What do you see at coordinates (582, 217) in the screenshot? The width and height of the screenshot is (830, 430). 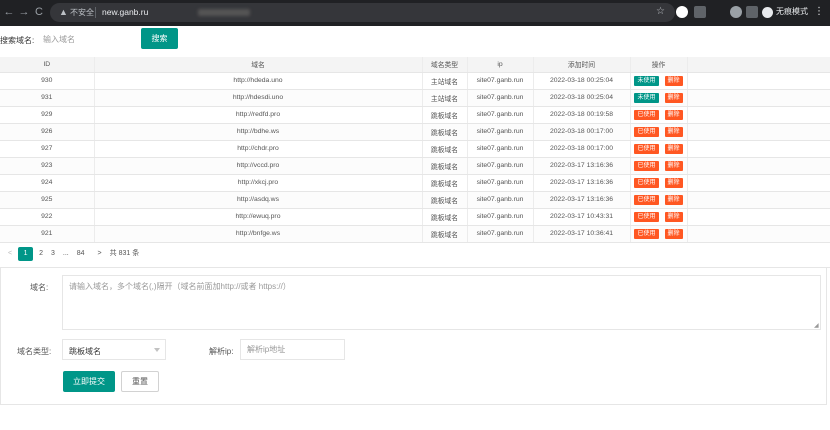 I see `cell-time: 2022-03-17 10:43:31` at bounding box center [582, 217].